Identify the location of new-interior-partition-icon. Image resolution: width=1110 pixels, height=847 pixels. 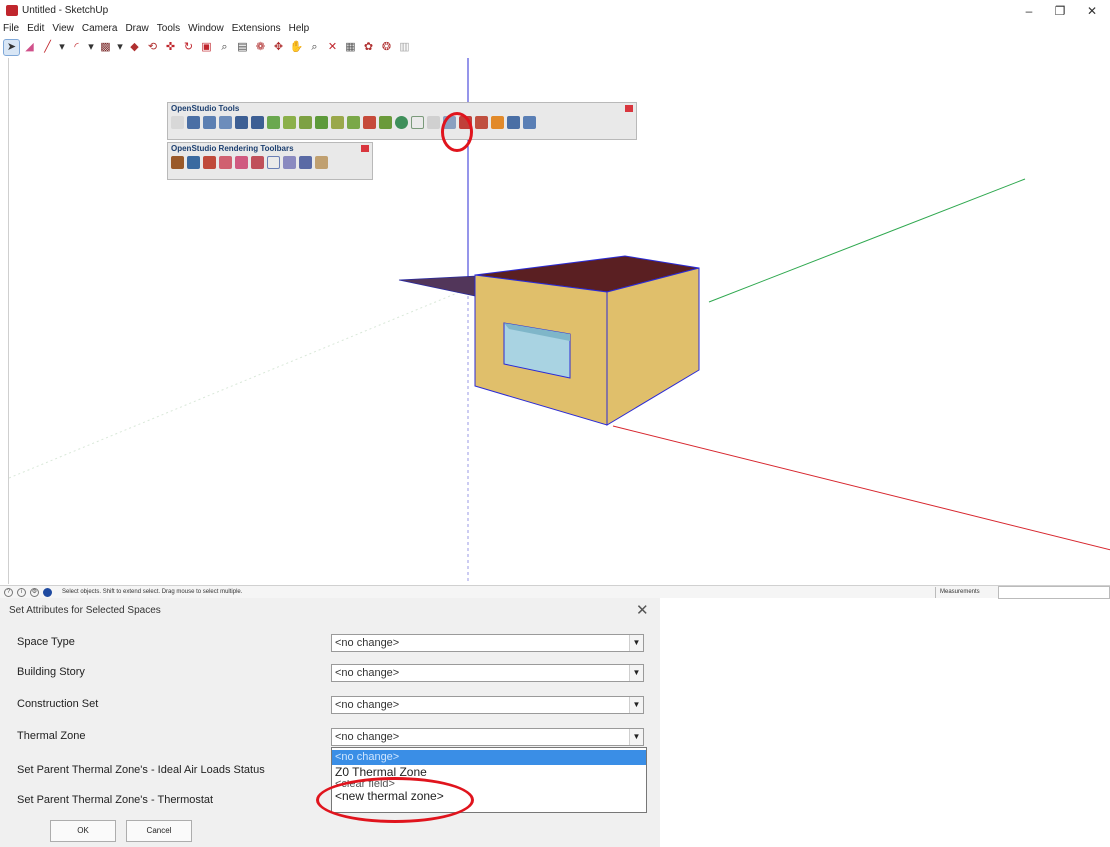
(305, 122).